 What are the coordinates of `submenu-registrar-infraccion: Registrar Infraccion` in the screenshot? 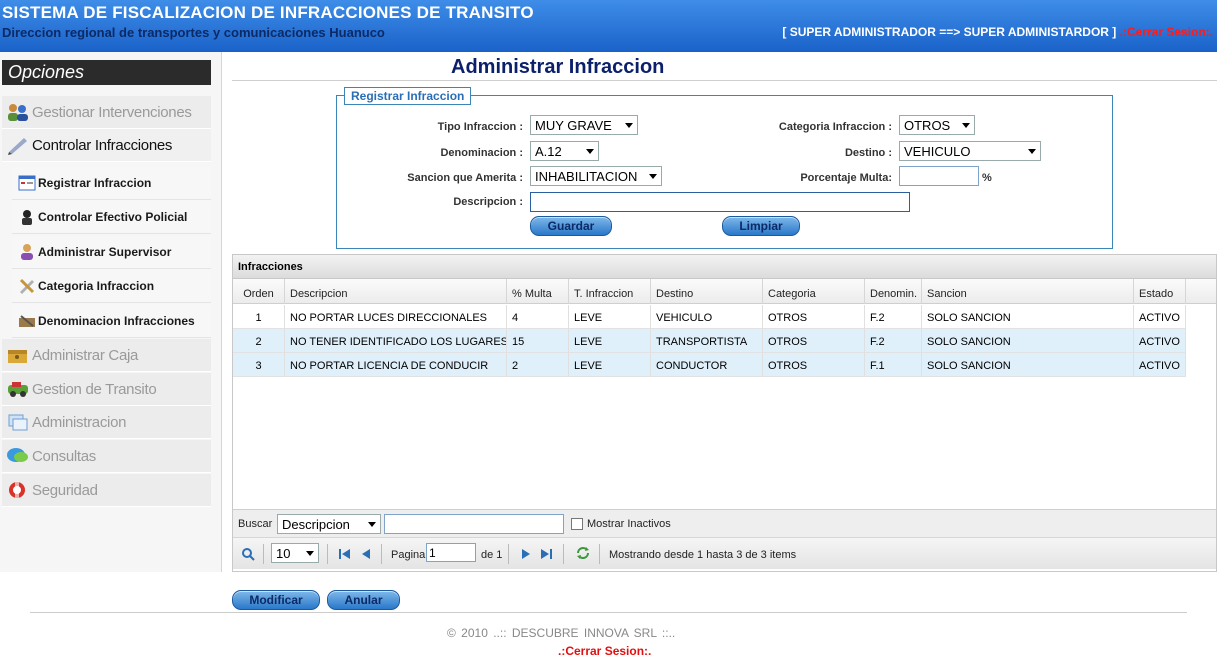 It's located at (111, 183).